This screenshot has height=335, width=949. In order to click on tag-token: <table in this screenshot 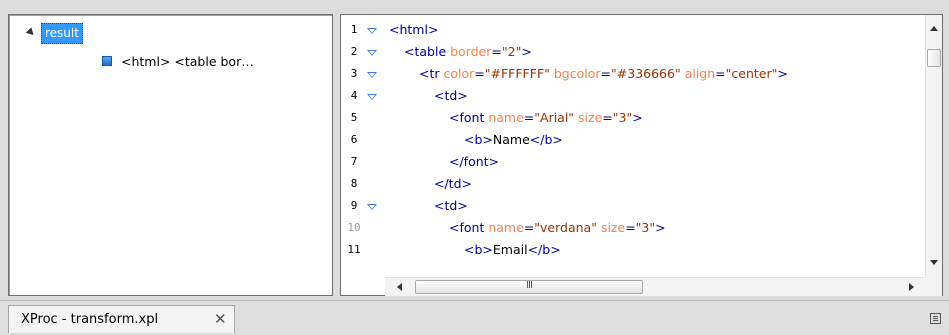, I will do `click(427, 51)`.